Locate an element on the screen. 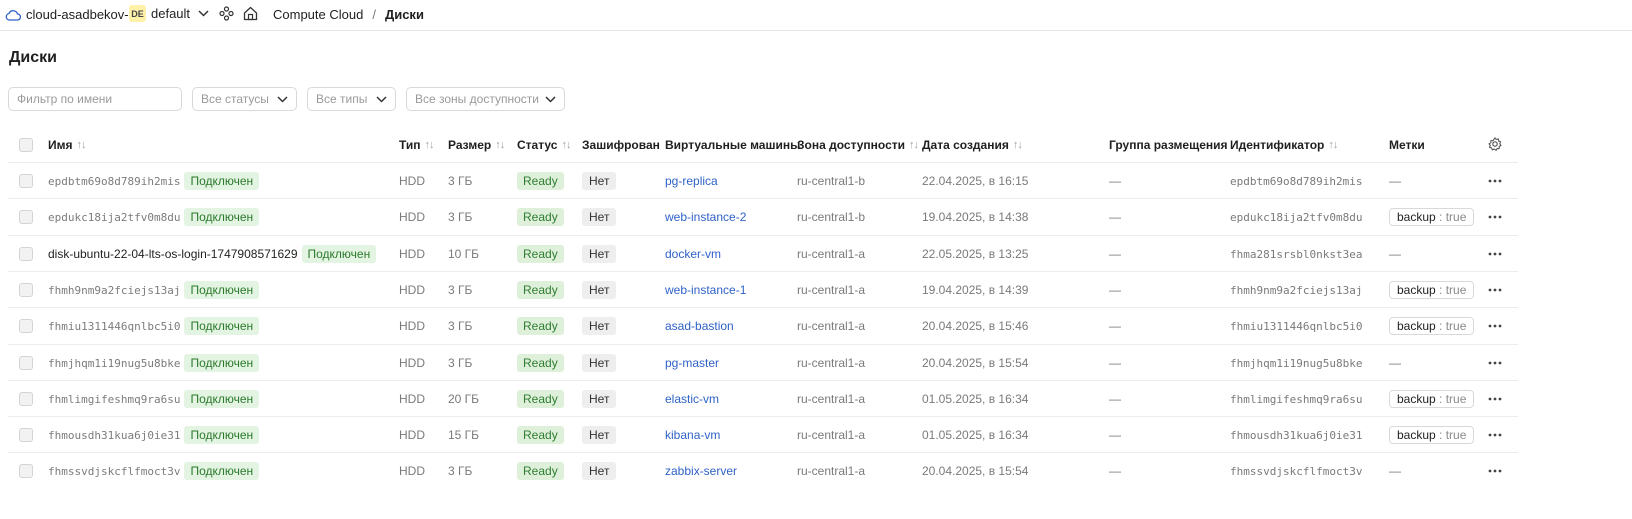 This screenshot has width=1632, height=519. column-status: Статус ↑↓ is located at coordinates (544, 145).